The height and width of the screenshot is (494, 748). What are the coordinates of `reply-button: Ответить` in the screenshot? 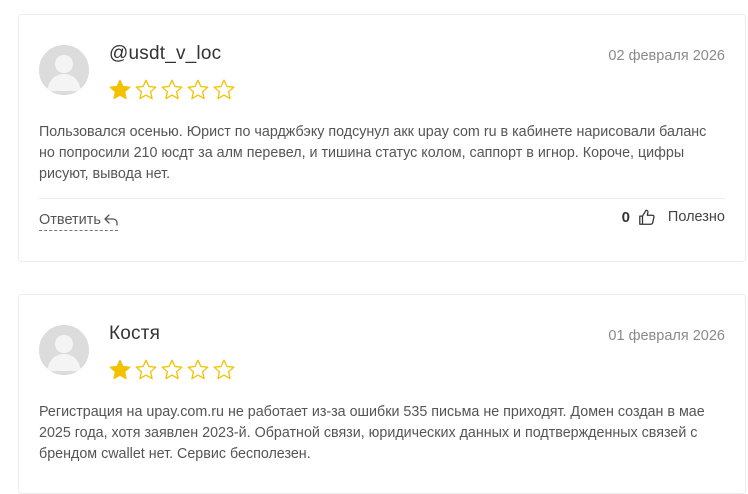 It's located at (78, 221).